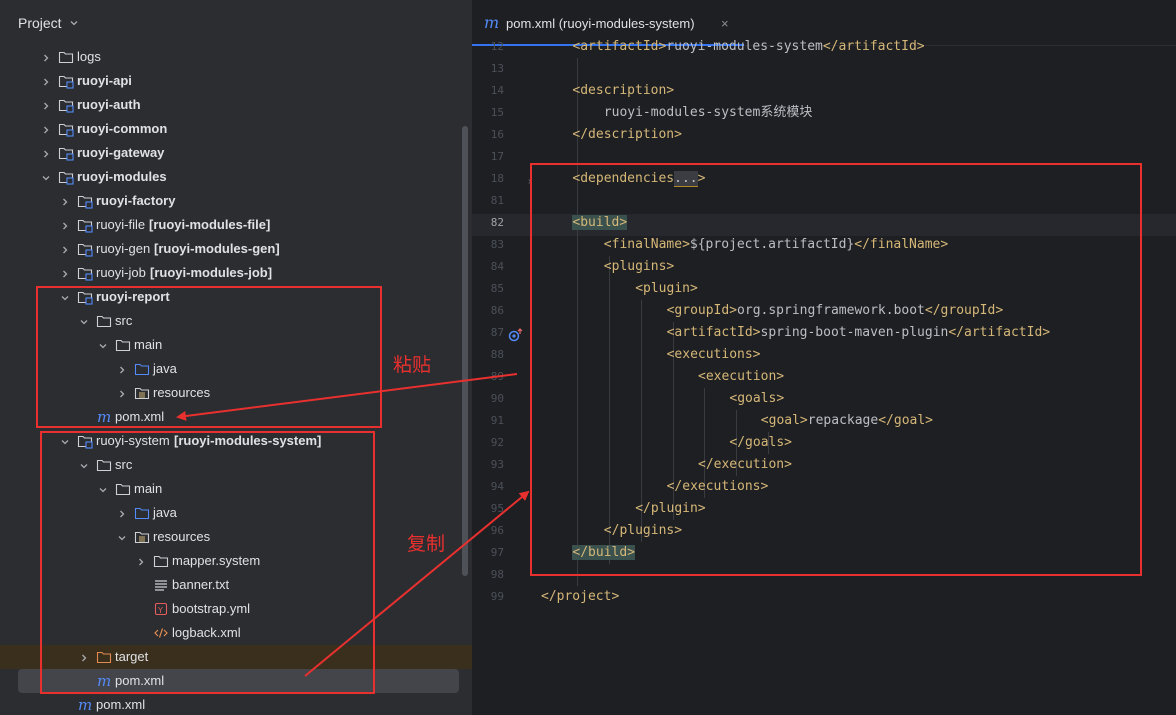  What do you see at coordinates (843, 420) in the screenshot?
I see `code-text: repackage` at bounding box center [843, 420].